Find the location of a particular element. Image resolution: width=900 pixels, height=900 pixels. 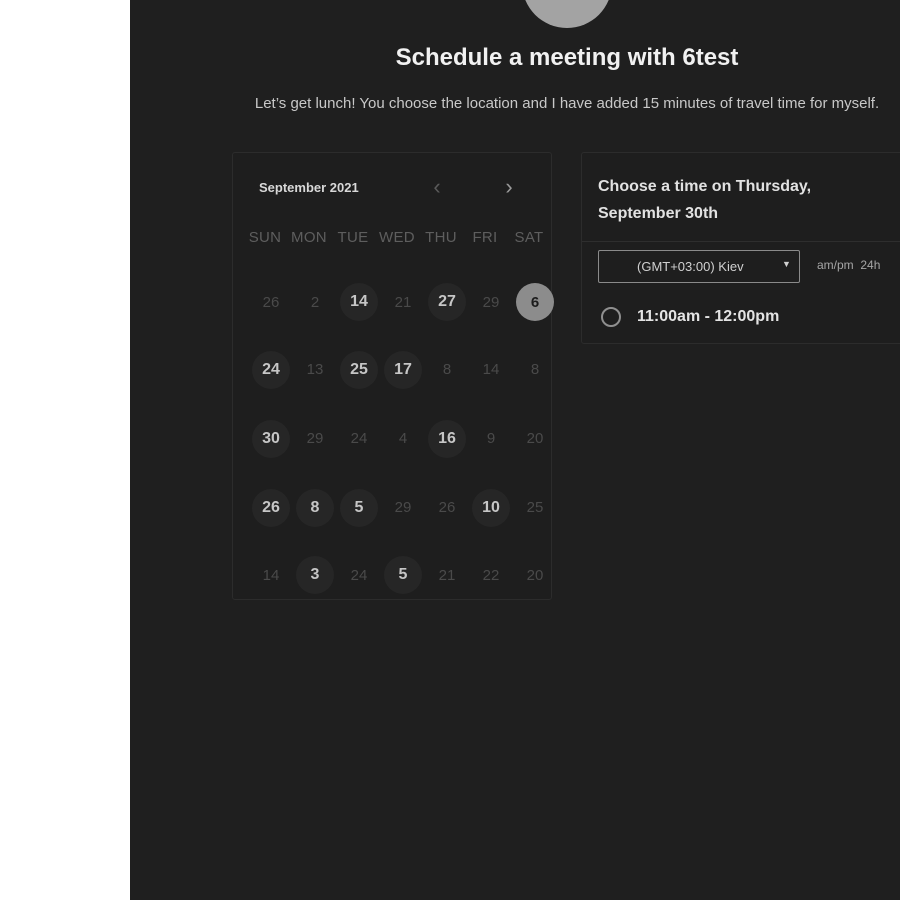

calendar-day-available: 27 is located at coordinates (447, 302).